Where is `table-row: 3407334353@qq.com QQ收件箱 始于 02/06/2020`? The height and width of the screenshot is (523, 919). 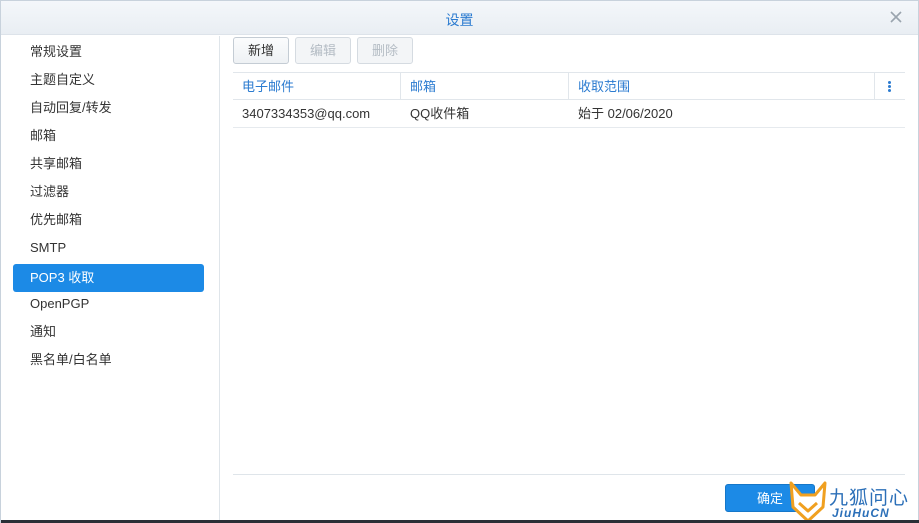 table-row: 3407334353@qq.com QQ收件箱 始于 02/06/2020 is located at coordinates (569, 114).